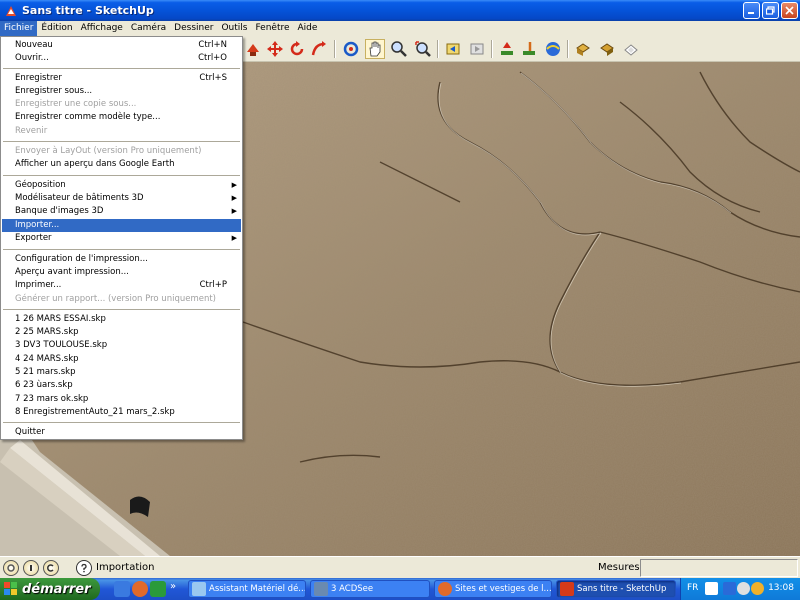 Image resolution: width=800 pixels, height=600 pixels. What do you see at coordinates (453, 49) in the screenshot?
I see `previous-view-icon` at bounding box center [453, 49].